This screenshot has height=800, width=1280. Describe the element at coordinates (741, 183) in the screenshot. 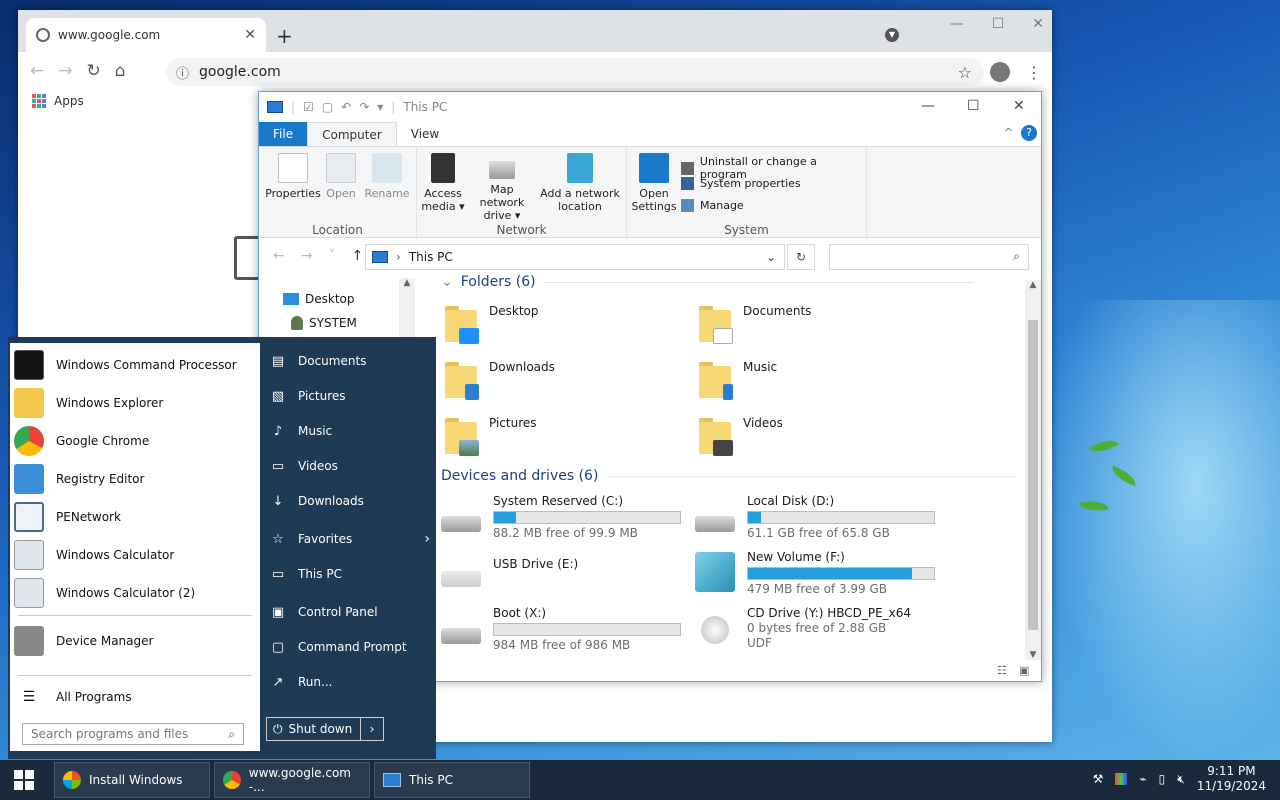

I see `system-properties-button: System properties` at that location.